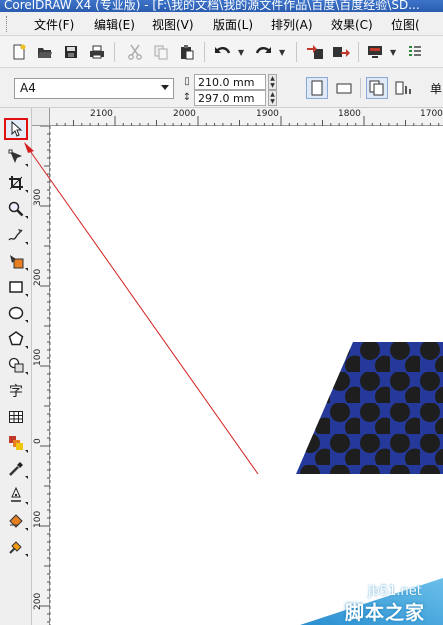  What do you see at coordinates (344, 88) in the screenshot?
I see `landscape-button` at bounding box center [344, 88].